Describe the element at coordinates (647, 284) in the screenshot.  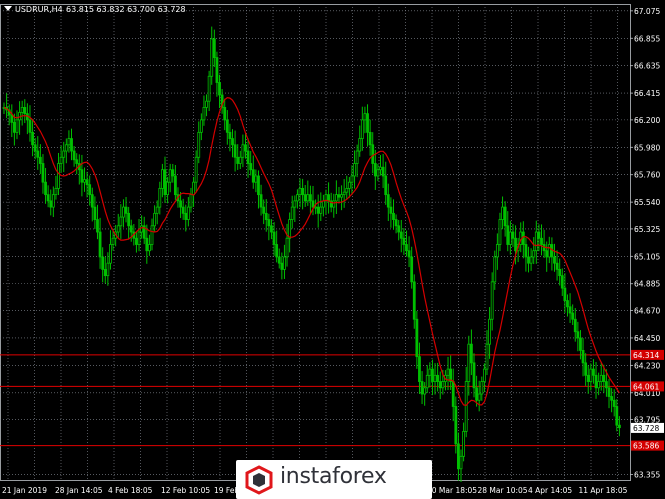
I see `price-tick-label: 64.885` at that location.